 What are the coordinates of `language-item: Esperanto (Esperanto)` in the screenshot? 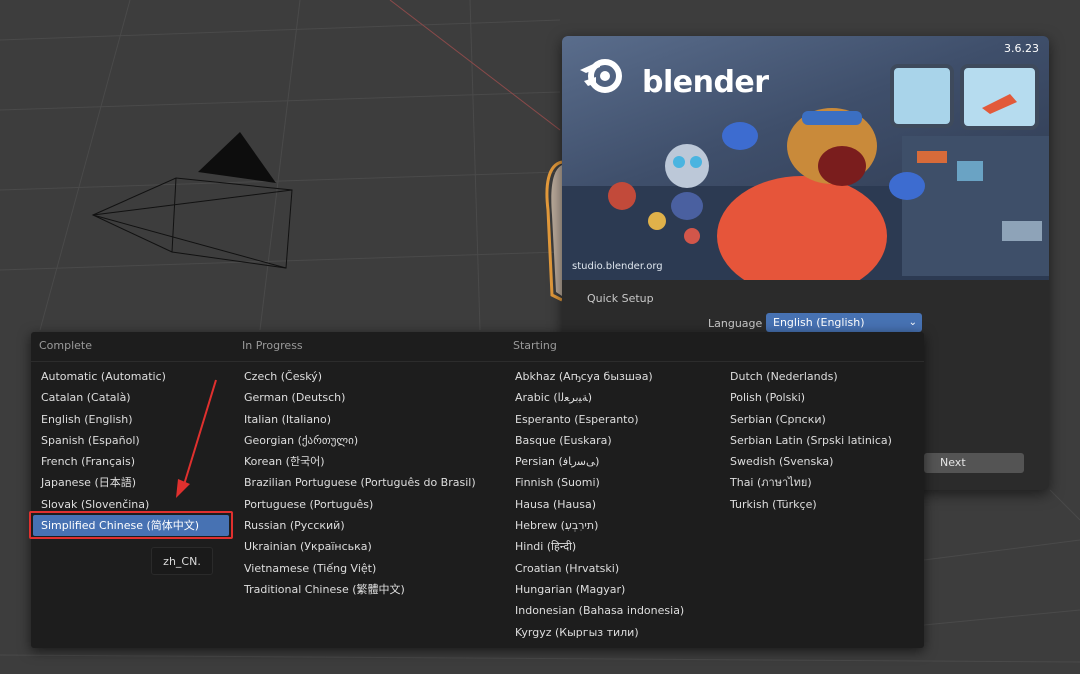 It's located at (595, 419).